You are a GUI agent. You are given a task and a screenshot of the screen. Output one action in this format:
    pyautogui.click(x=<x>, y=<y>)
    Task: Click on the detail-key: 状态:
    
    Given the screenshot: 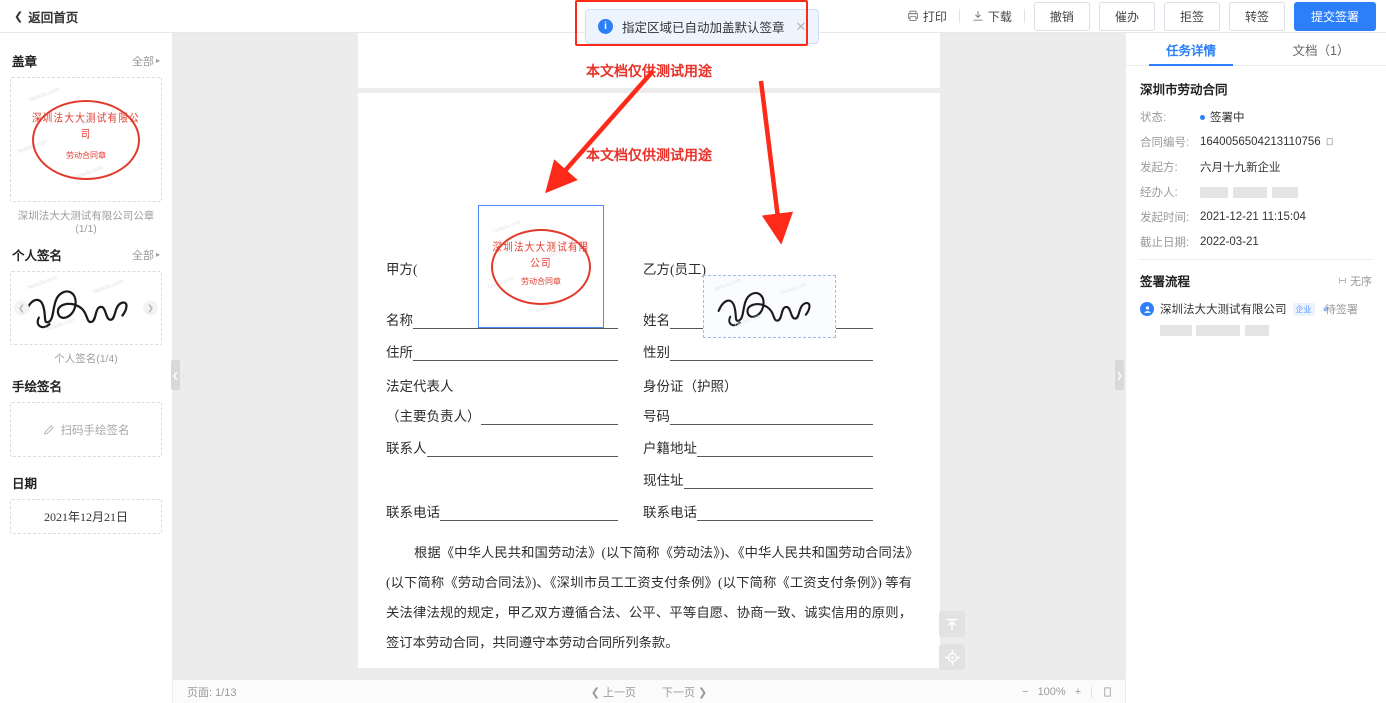 What is the action you would take?
    pyautogui.click(x=1153, y=118)
    